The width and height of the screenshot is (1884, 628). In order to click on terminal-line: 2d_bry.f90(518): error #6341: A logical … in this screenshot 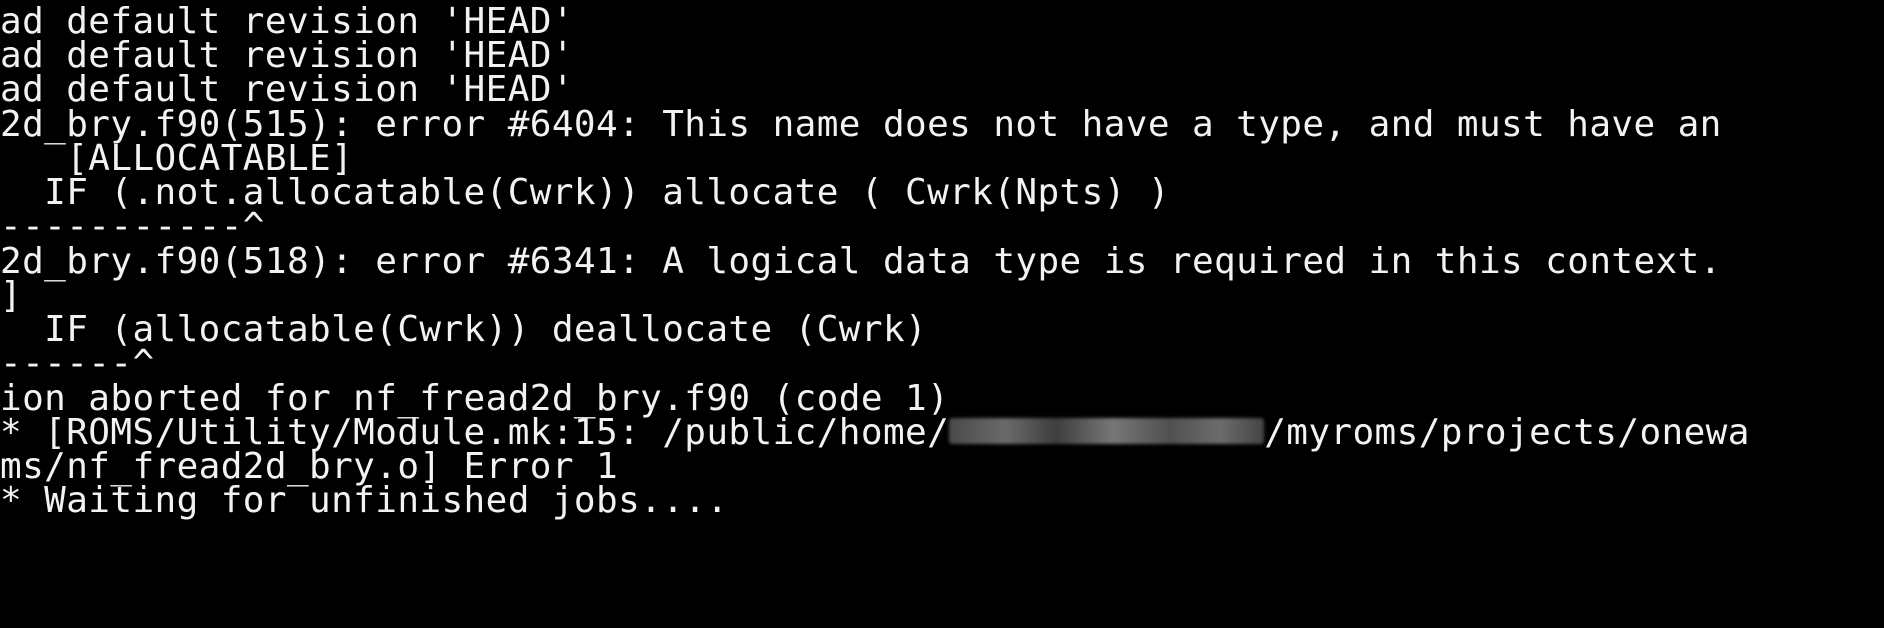, I will do `click(861, 261)`.